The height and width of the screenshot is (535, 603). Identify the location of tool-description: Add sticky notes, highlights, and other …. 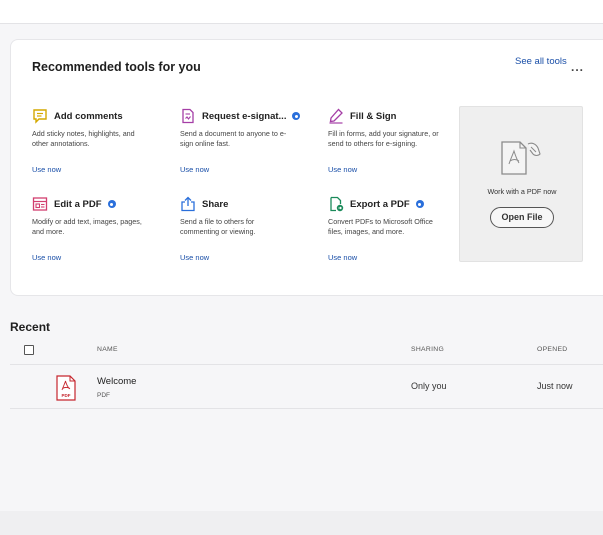
(83, 138).